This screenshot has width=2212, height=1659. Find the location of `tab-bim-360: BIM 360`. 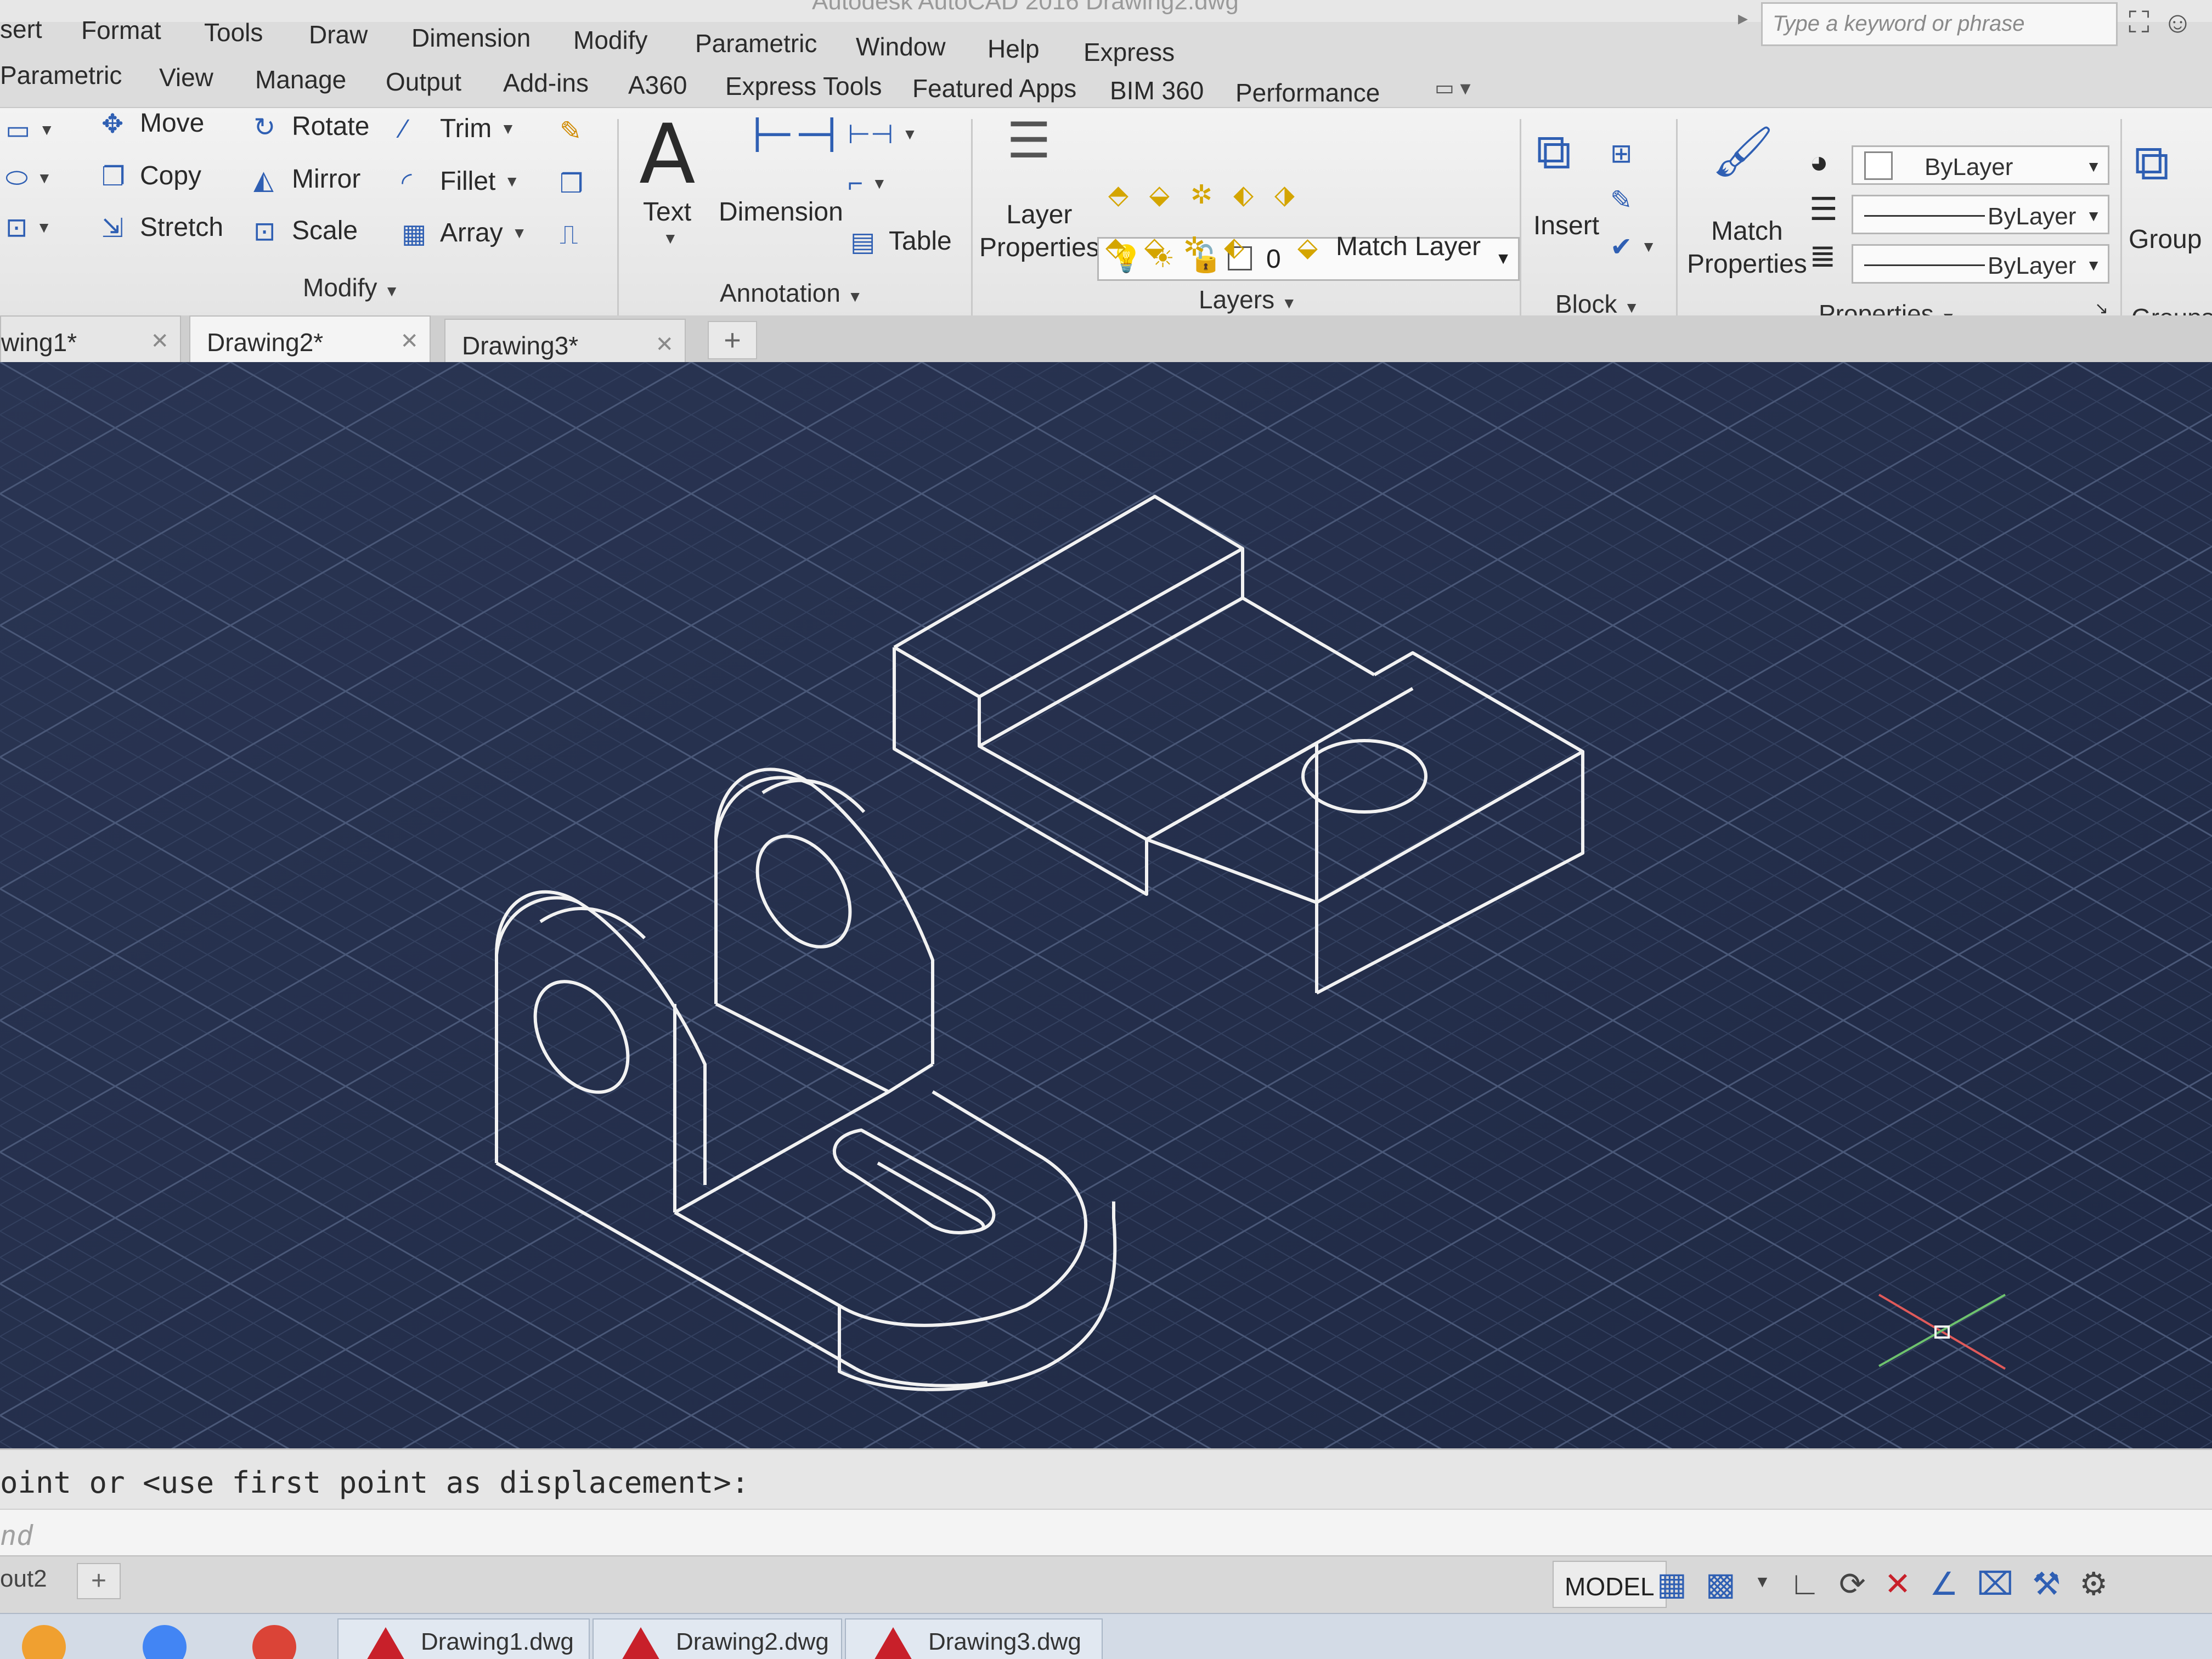

tab-bim-360: BIM 360 is located at coordinates (1157, 90).